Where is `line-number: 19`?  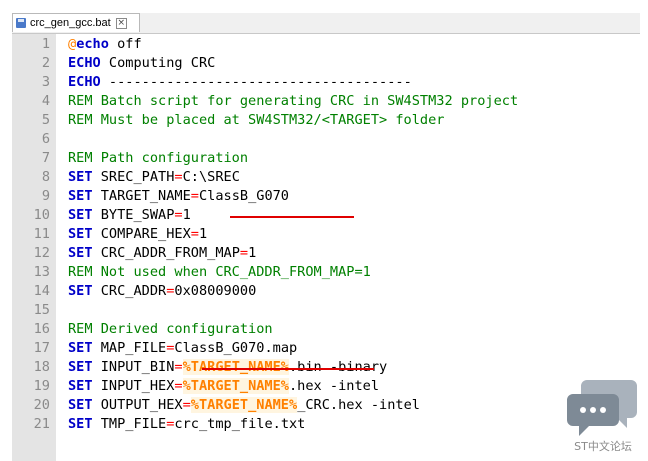
line-number: 19 is located at coordinates (41, 386).